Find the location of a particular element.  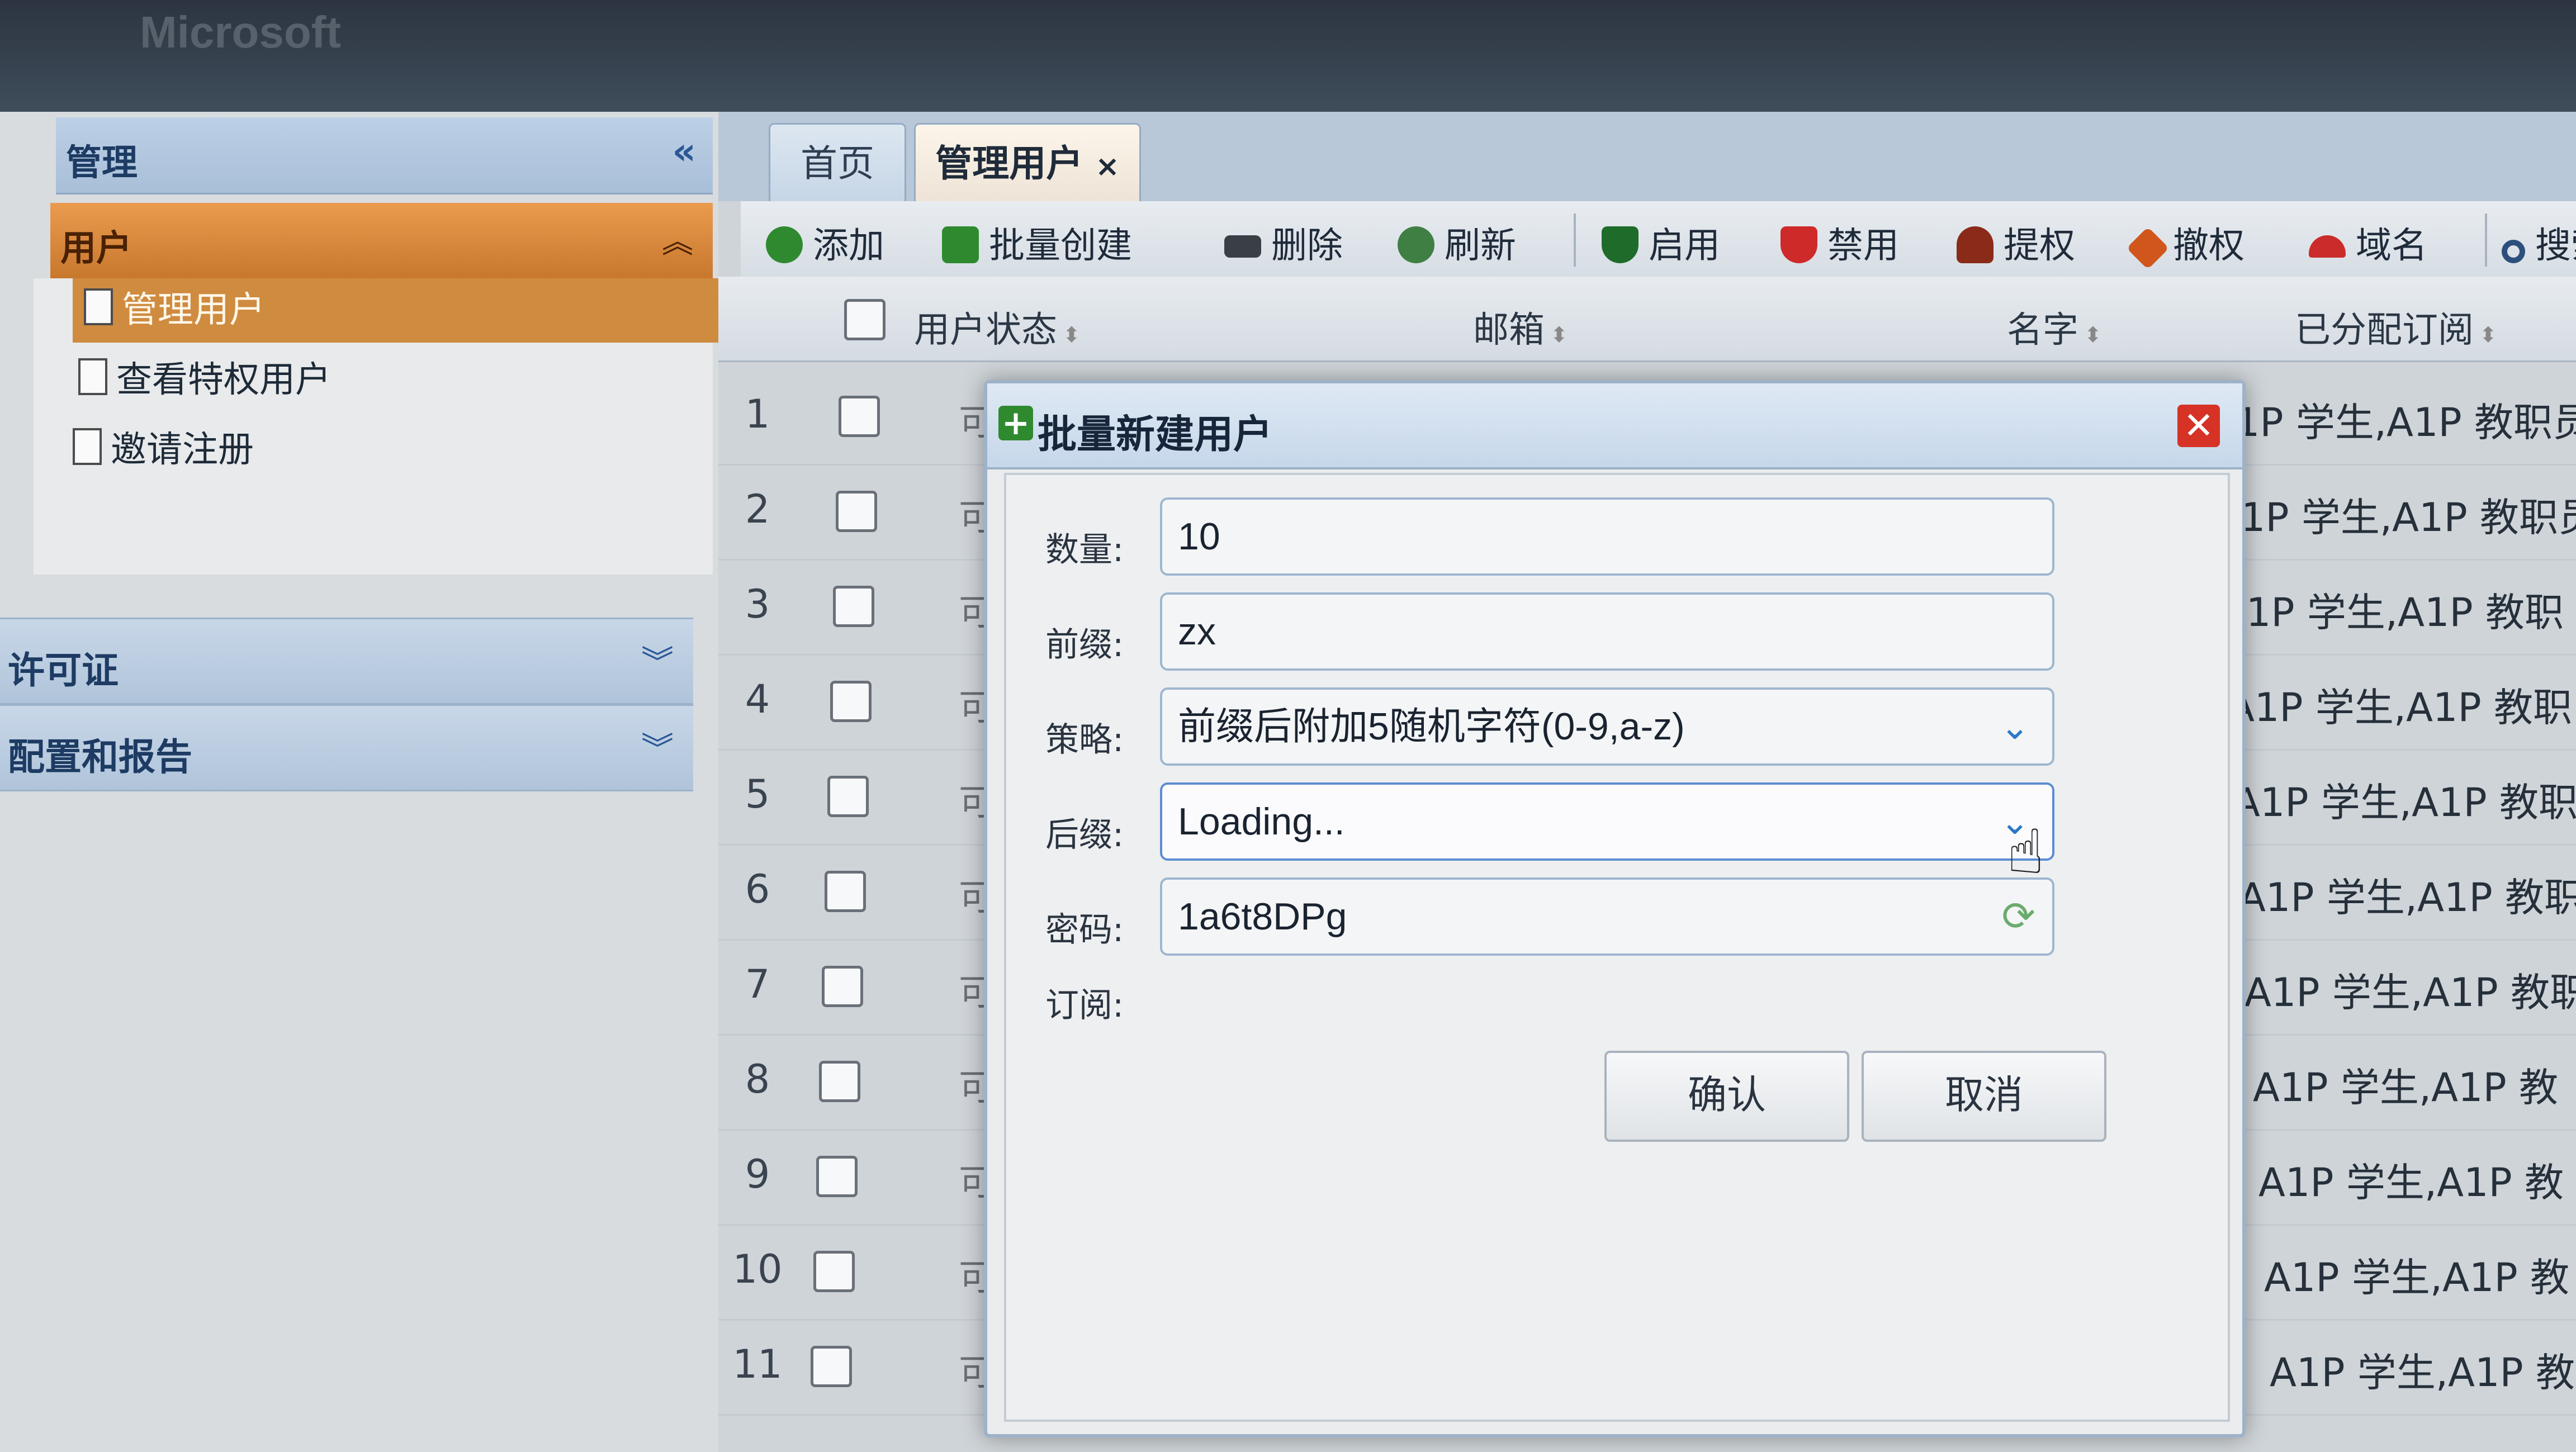

row-number: 7 is located at coordinates (757, 984).